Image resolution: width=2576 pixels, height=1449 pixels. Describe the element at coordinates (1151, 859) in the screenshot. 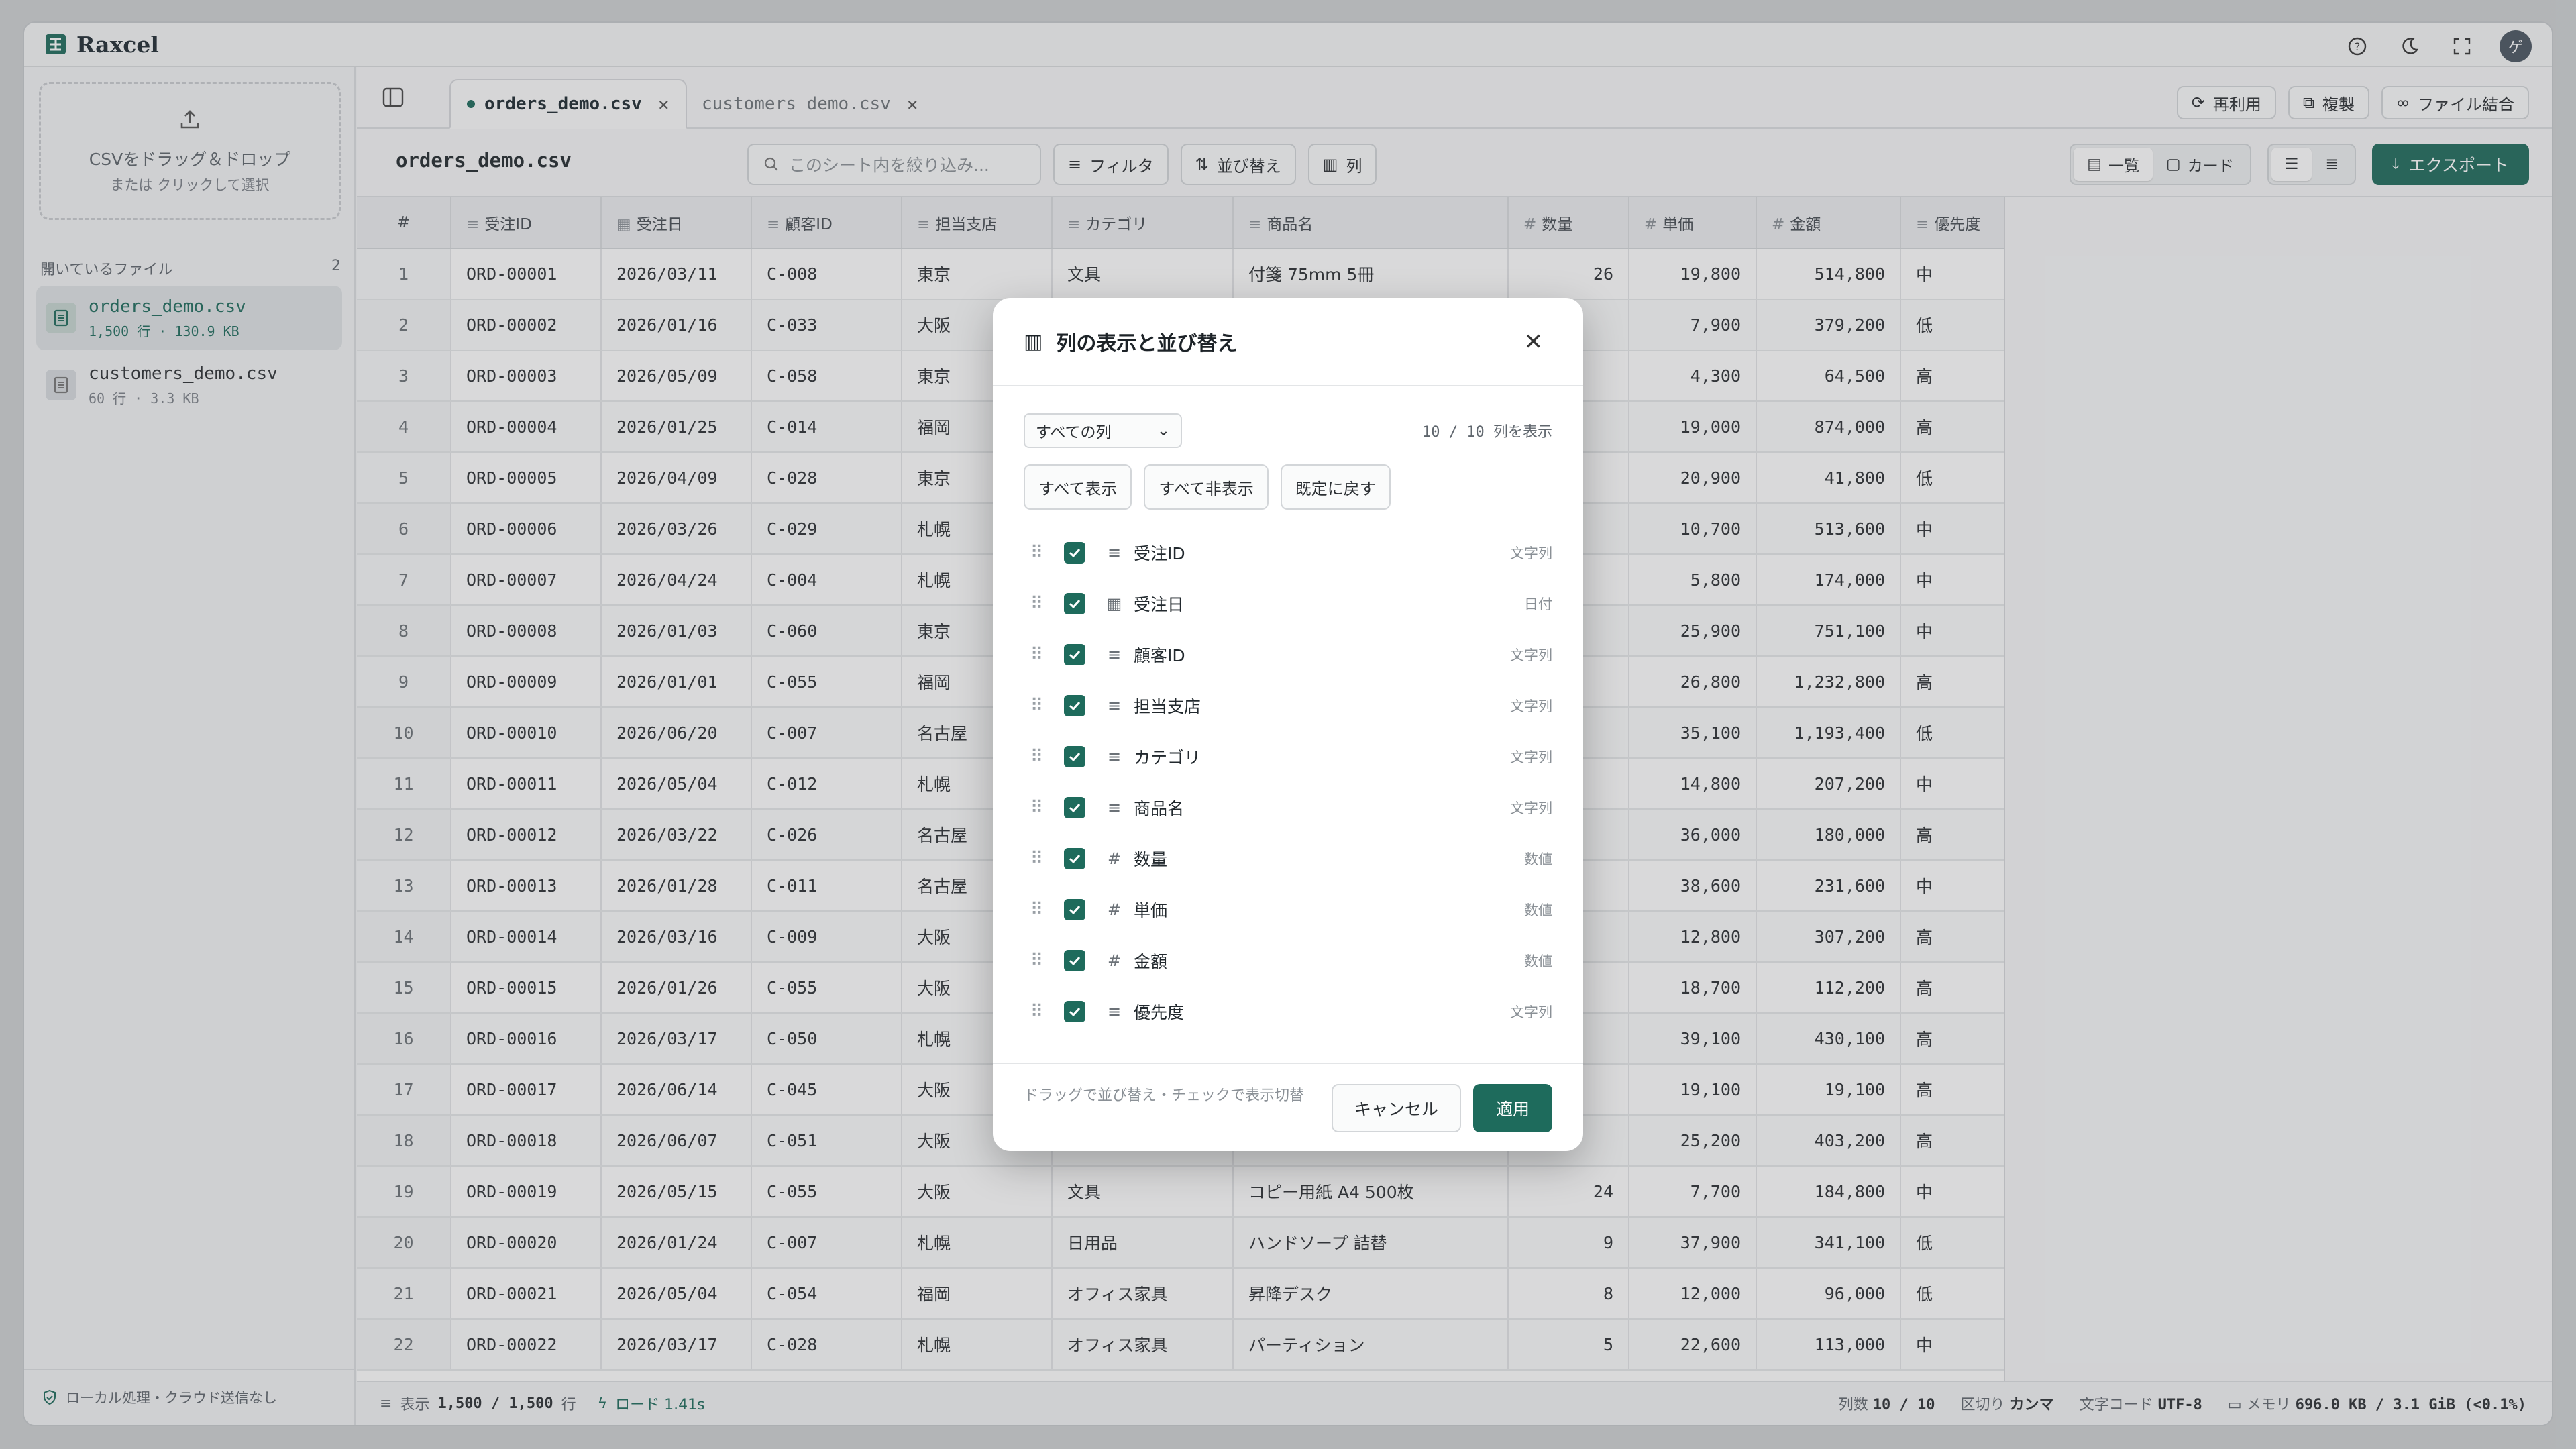

I see `column-name: 数量` at that location.